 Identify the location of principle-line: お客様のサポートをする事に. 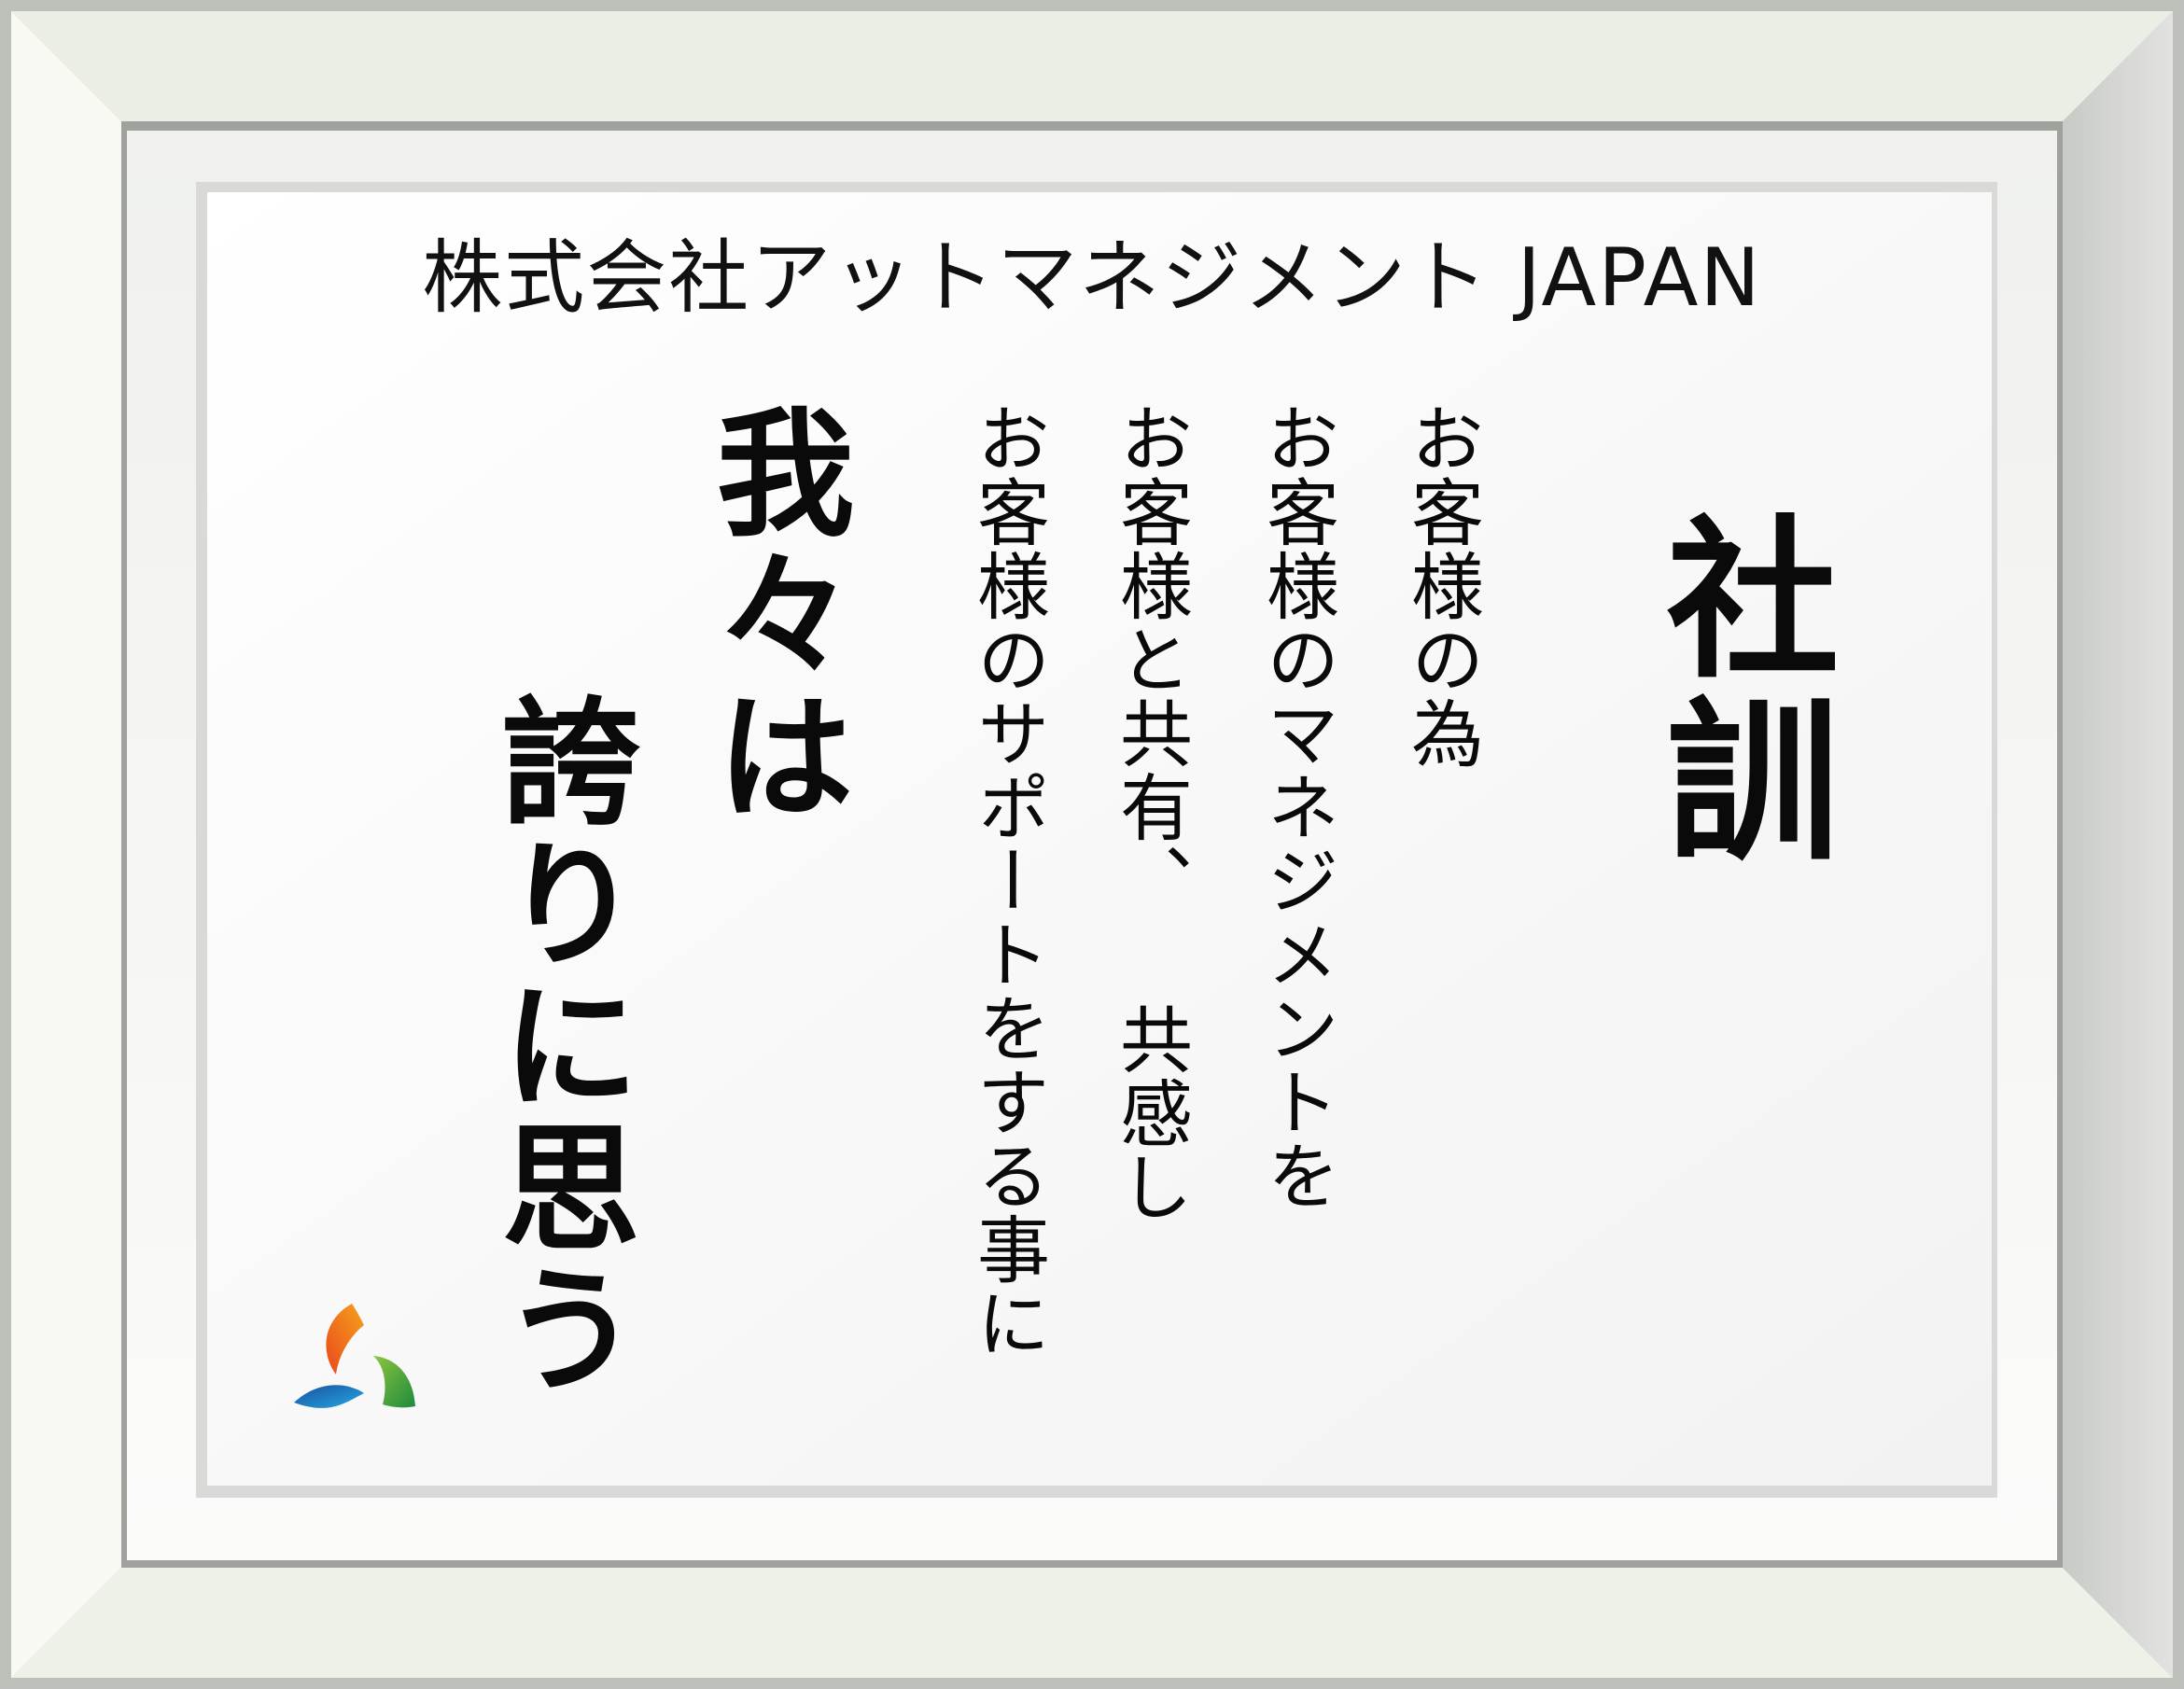
(1007, 880).